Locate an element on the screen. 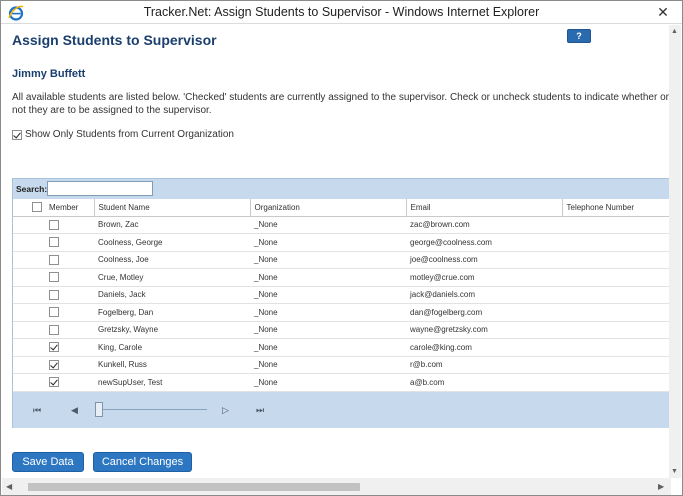 The height and width of the screenshot is (496, 683). table-row: Brown, Zac _None zac@brown.com is located at coordinates (342, 225).